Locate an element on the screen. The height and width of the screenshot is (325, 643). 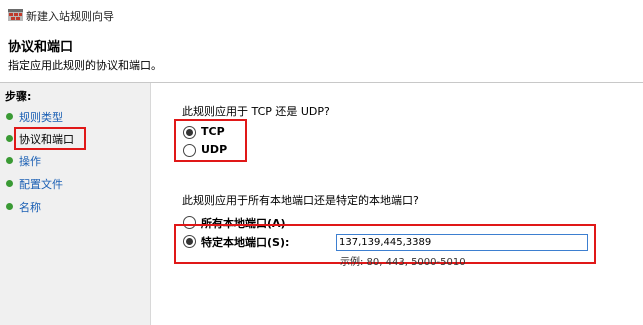
highlight-box-current-step is located at coordinates (50, 138).